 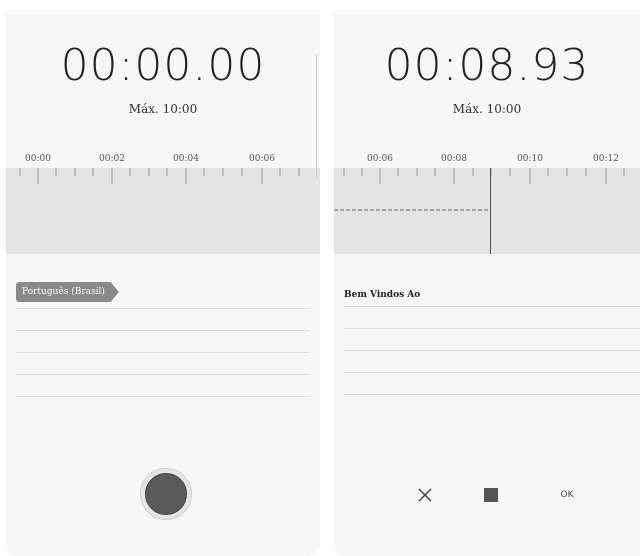 What do you see at coordinates (530, 159) in the screenshot?
I see `tick-label: 00:10` at bounding box center [530, 159].